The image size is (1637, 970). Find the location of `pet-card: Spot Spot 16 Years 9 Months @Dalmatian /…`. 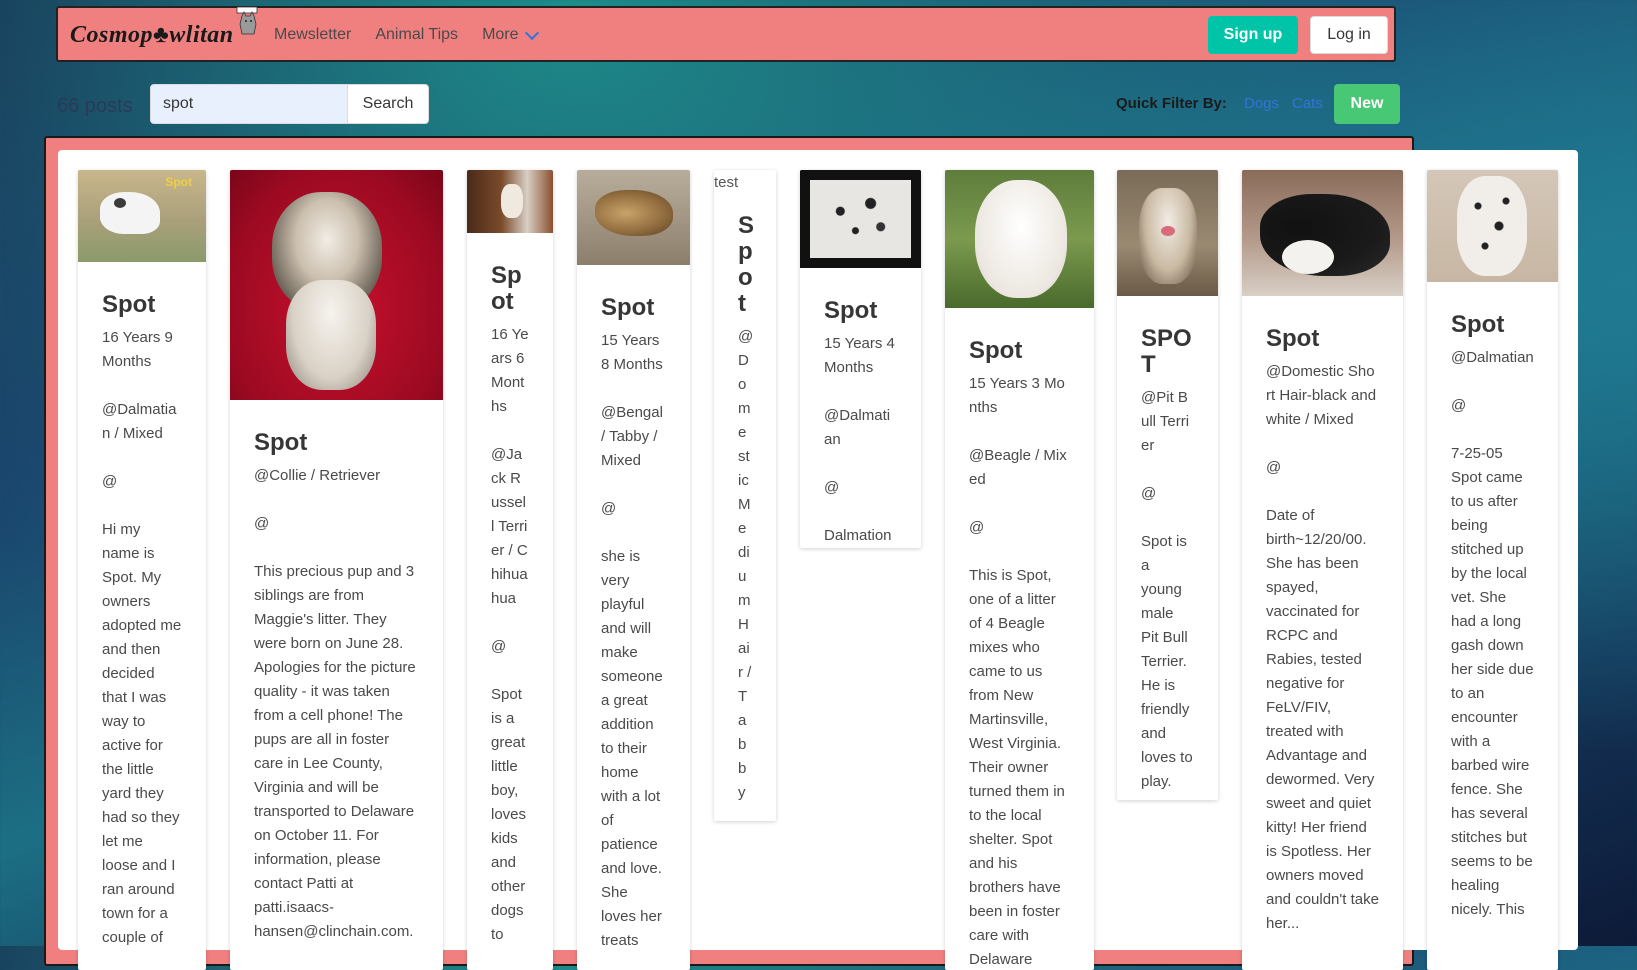

pet-card: Spot Spot 16 Years 9 Months @Dalmatian /… is located at coordinates (142, 570).